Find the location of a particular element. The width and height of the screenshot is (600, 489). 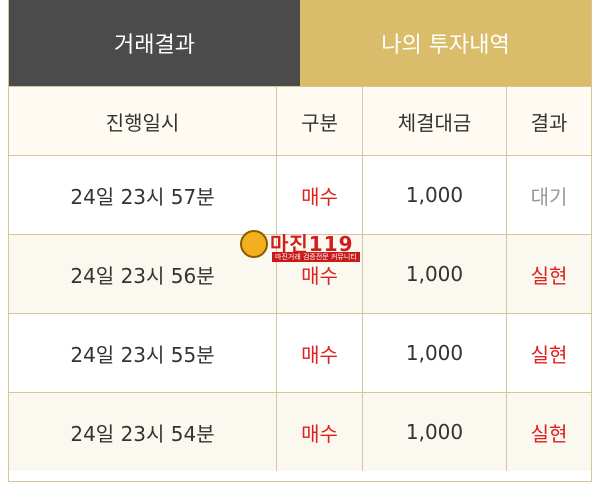

row-result: 대기 is located at coordinates (548, 195).